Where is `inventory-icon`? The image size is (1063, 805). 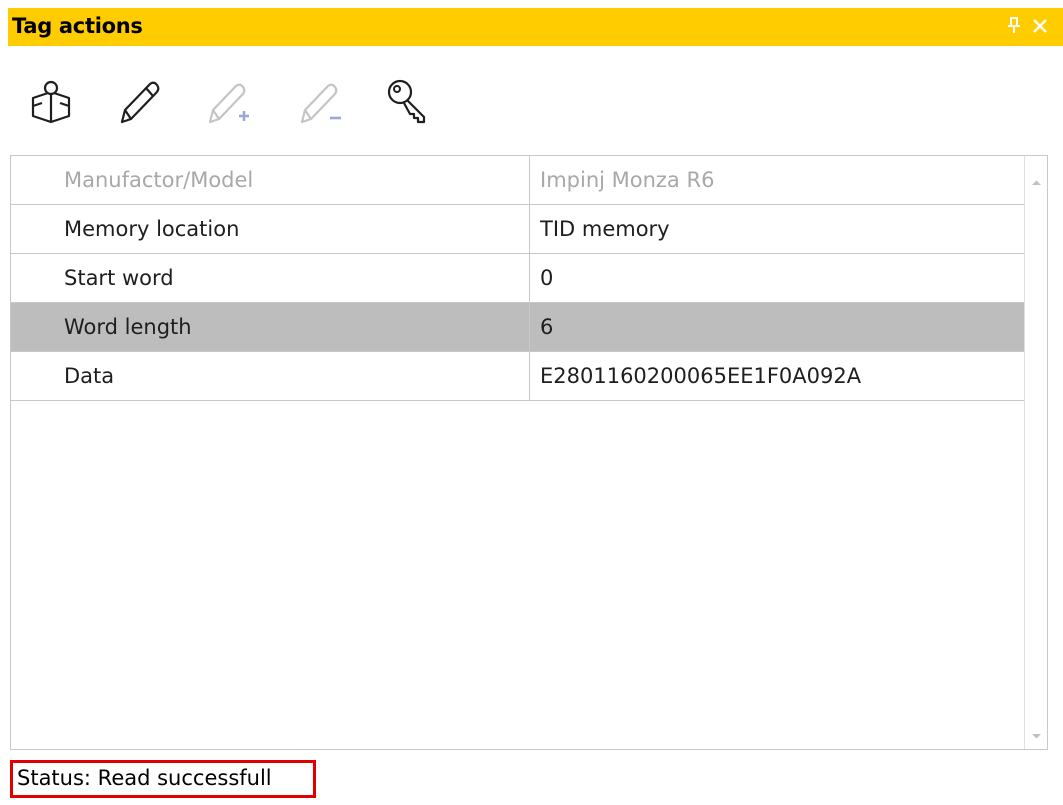
inventory-icon is located at coordinates (51, 101).